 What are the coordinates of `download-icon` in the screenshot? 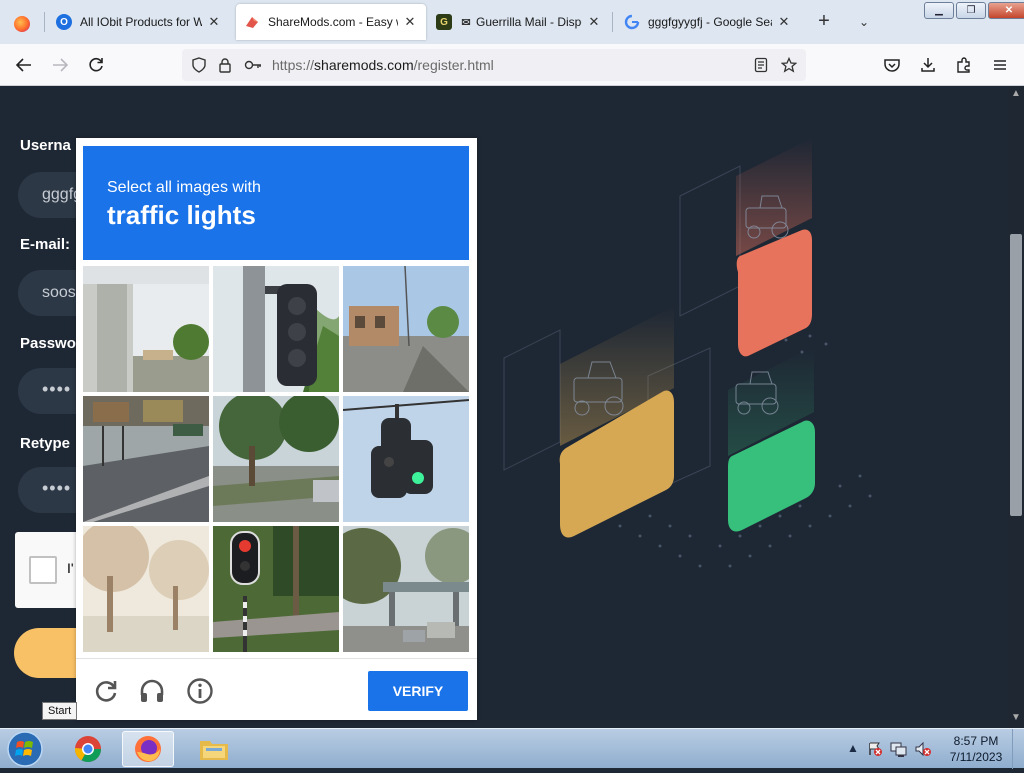 It's located at (928, 65).